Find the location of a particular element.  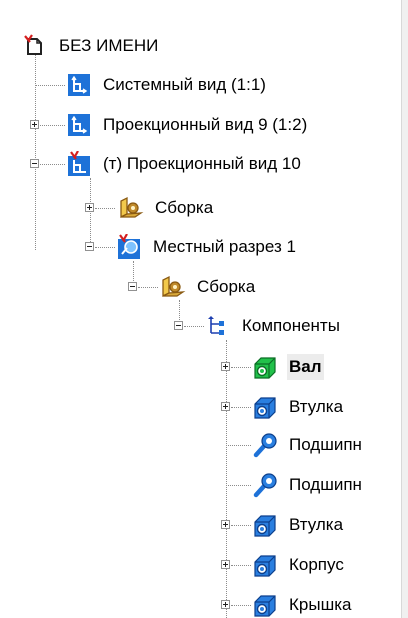

local-section-icon is located at coordinates (129, 247).